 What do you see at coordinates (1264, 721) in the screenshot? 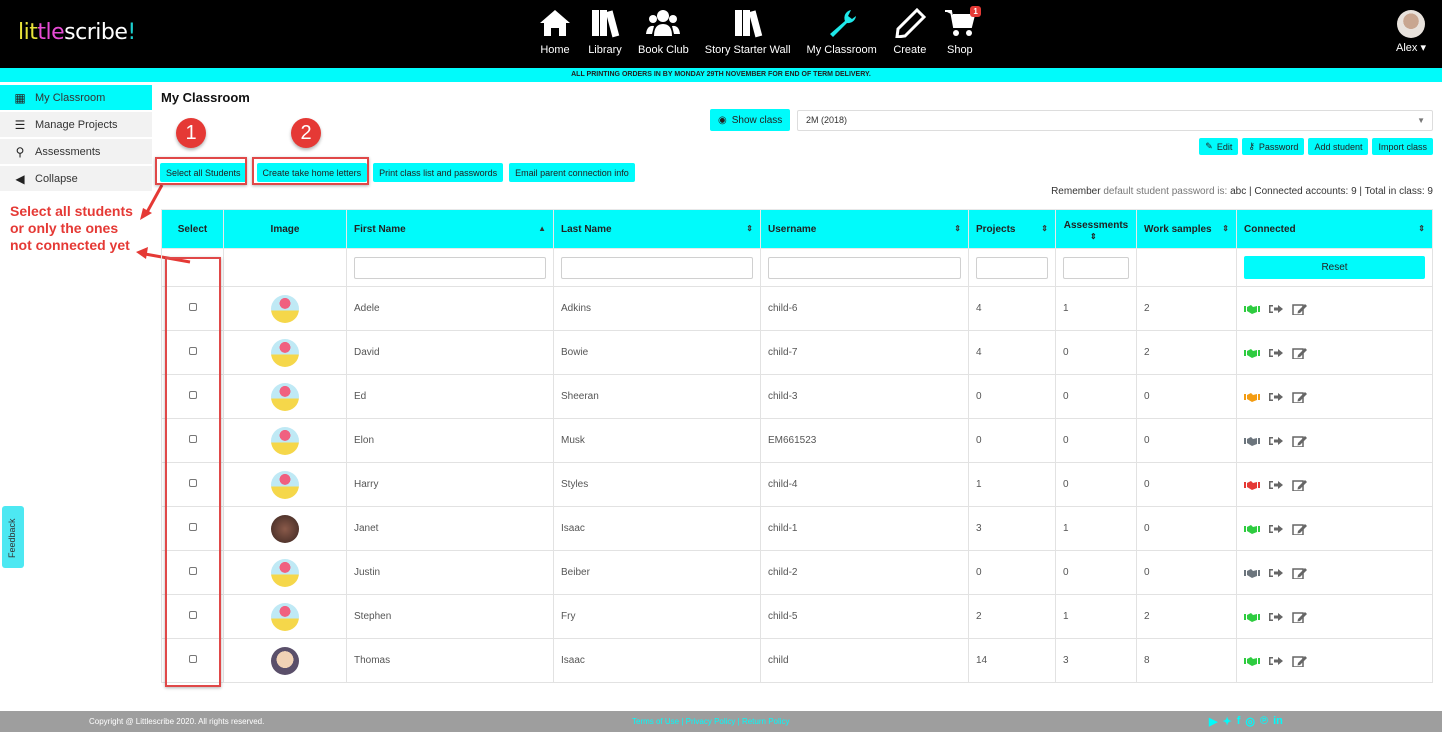
I see `pinterest-icon: ℗` at bounding box center [1264, 721].